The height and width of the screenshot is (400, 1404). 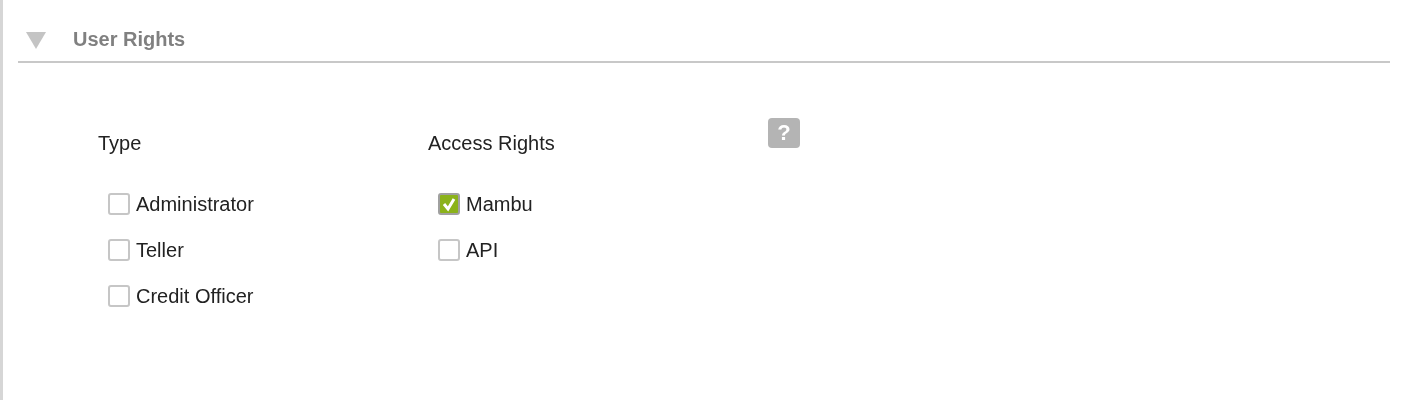 I want to click on checkbox-option: Teller, so click(x=146, y=250).